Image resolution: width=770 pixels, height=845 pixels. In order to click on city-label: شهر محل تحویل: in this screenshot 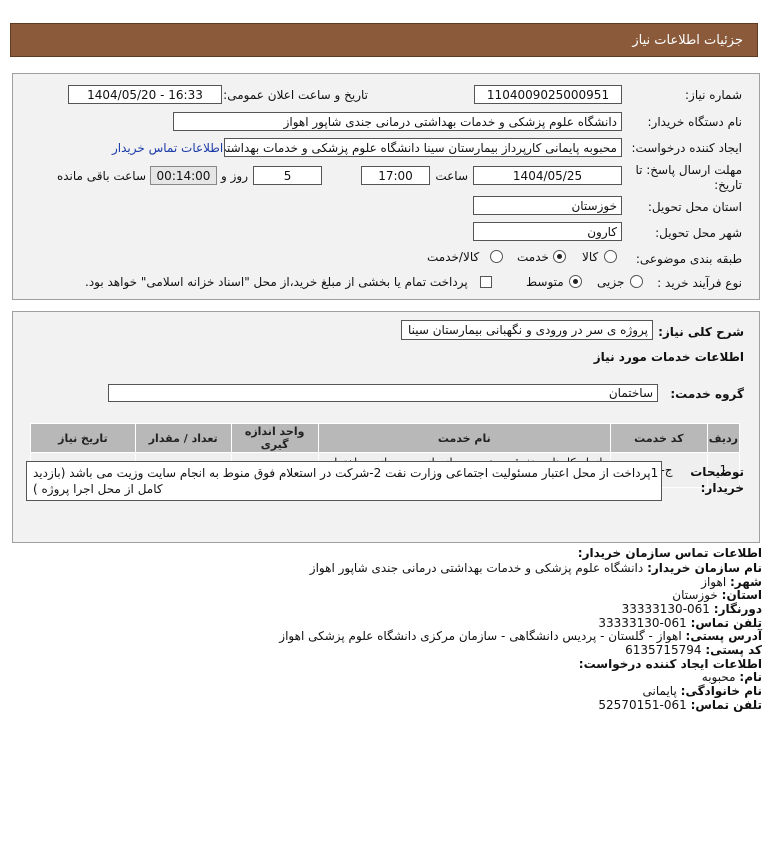, I will do `click(698, 233)`.